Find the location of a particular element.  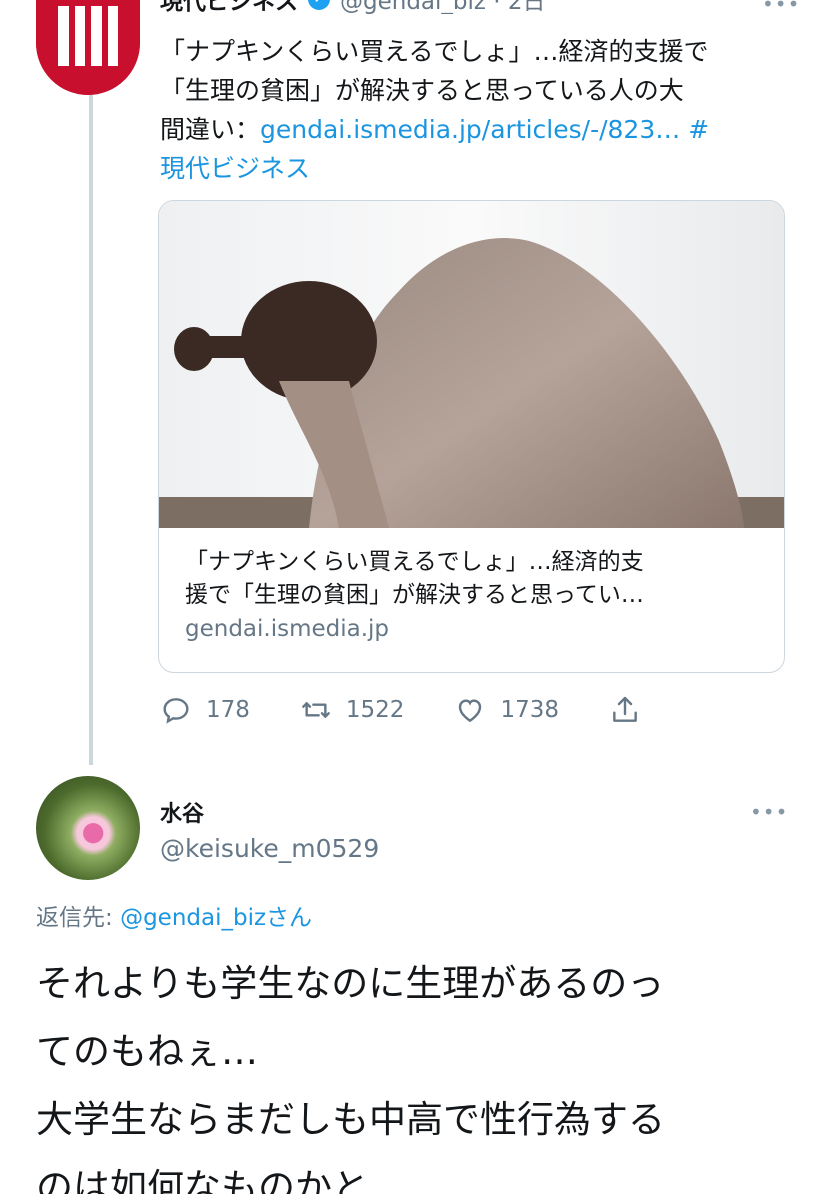

gendai-avatar is located at coordinates (88, 47).